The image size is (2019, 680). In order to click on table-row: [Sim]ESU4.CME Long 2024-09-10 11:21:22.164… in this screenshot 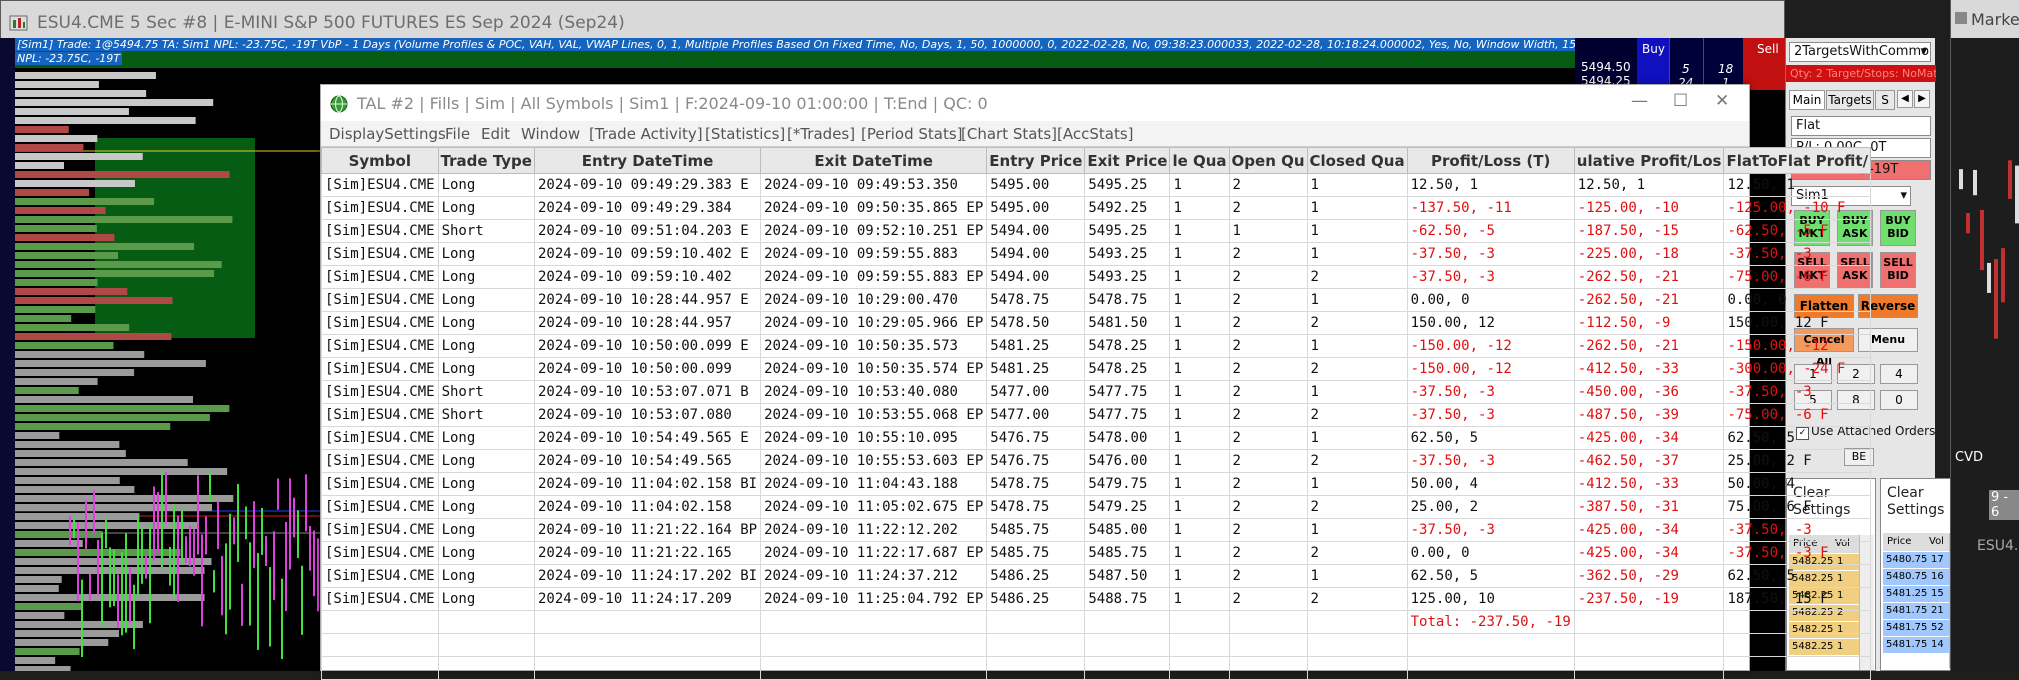, I will do `click(1096, 530)`.